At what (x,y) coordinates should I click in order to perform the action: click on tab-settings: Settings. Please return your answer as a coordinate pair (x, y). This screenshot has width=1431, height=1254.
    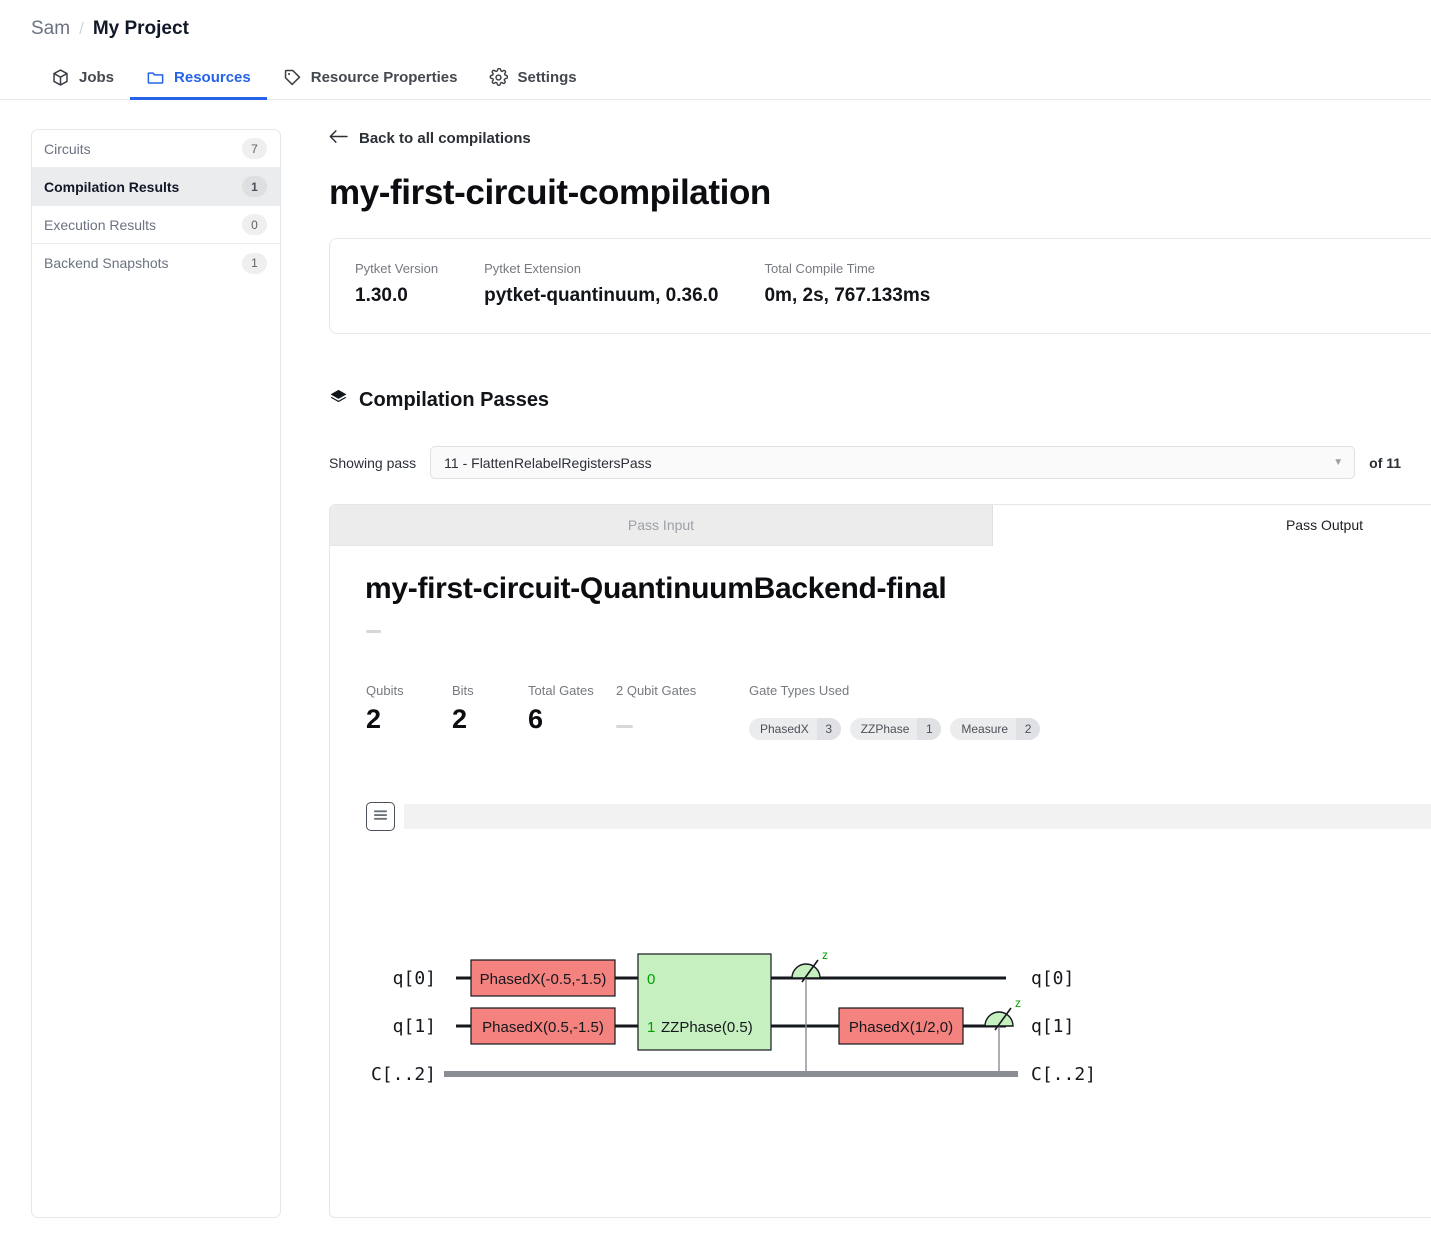
    Looking at the image, I should click on (532, 77).